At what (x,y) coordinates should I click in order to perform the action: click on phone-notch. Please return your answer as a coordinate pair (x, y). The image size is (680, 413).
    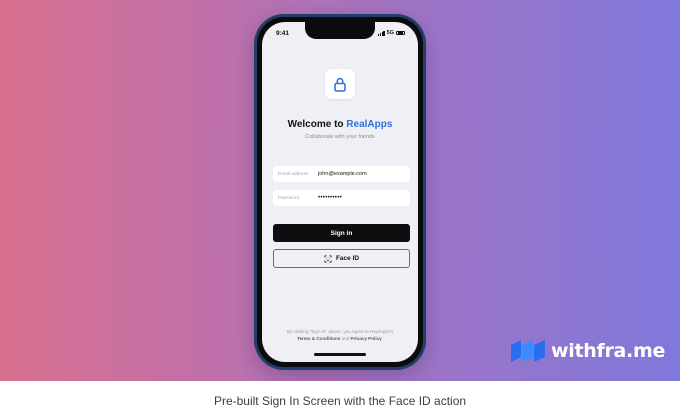
    Looking at the image, I should click on (340, 30).